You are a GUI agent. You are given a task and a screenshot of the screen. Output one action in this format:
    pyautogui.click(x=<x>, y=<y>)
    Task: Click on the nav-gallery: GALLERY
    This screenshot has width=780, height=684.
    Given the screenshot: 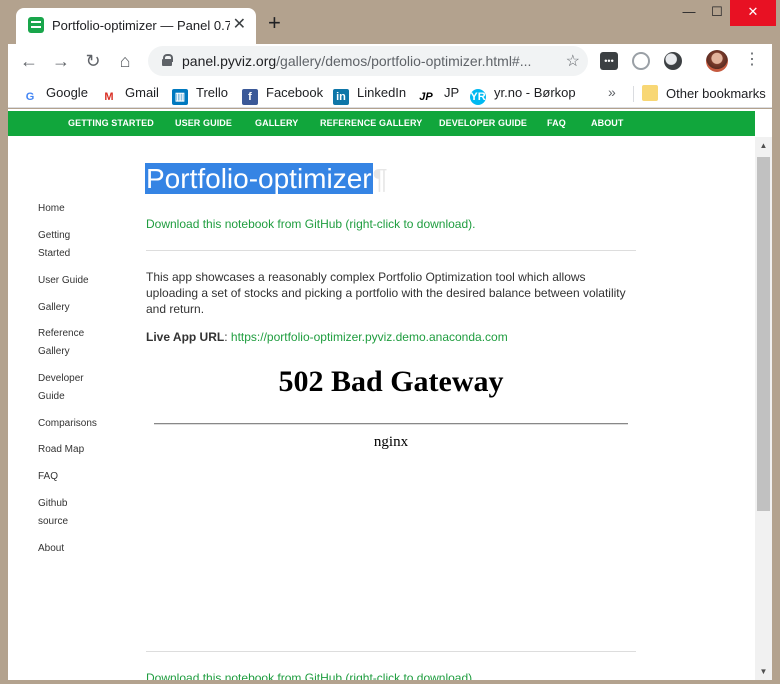 What is the action you would take?
    pyautogui.click(x=276, y=123)
    